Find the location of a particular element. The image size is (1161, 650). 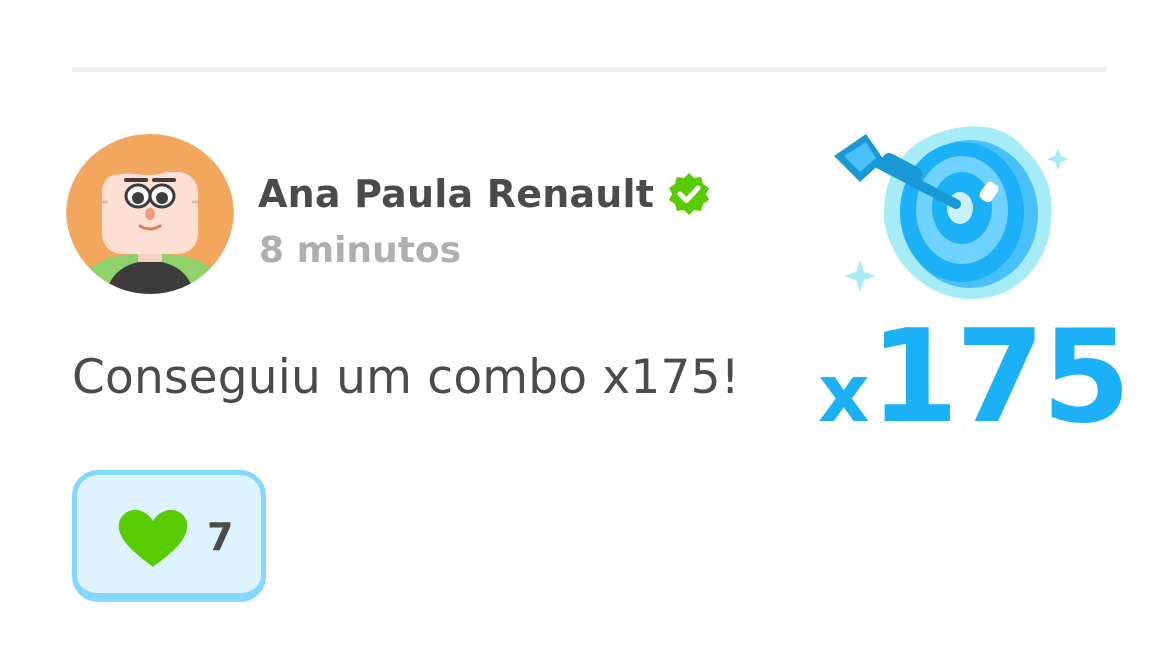

like-button: 7 is located at coordinates (169, 536).